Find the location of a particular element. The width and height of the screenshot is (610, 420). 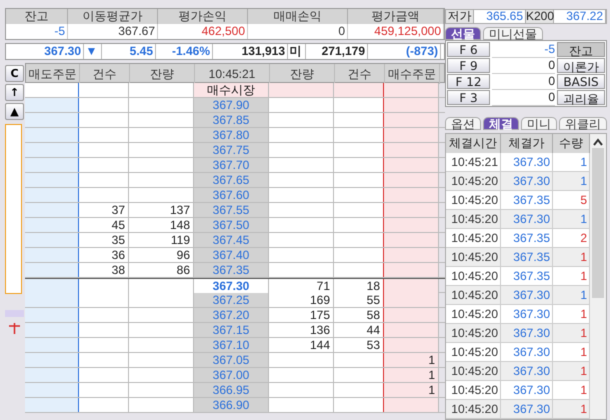

view-button: 괴리율 is located at coordinates (581, 97).